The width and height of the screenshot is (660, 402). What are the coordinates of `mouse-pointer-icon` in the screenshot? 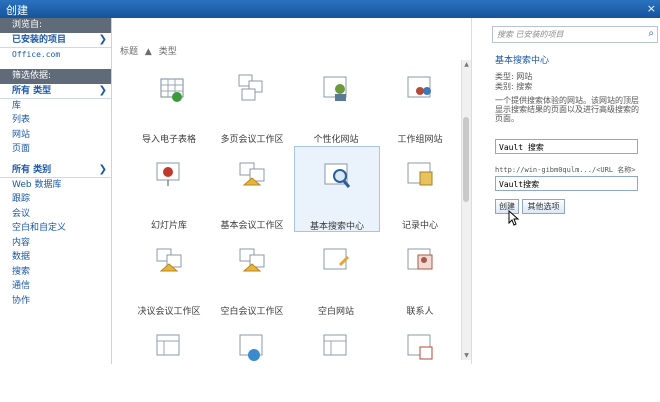 It's located at (514, 218).